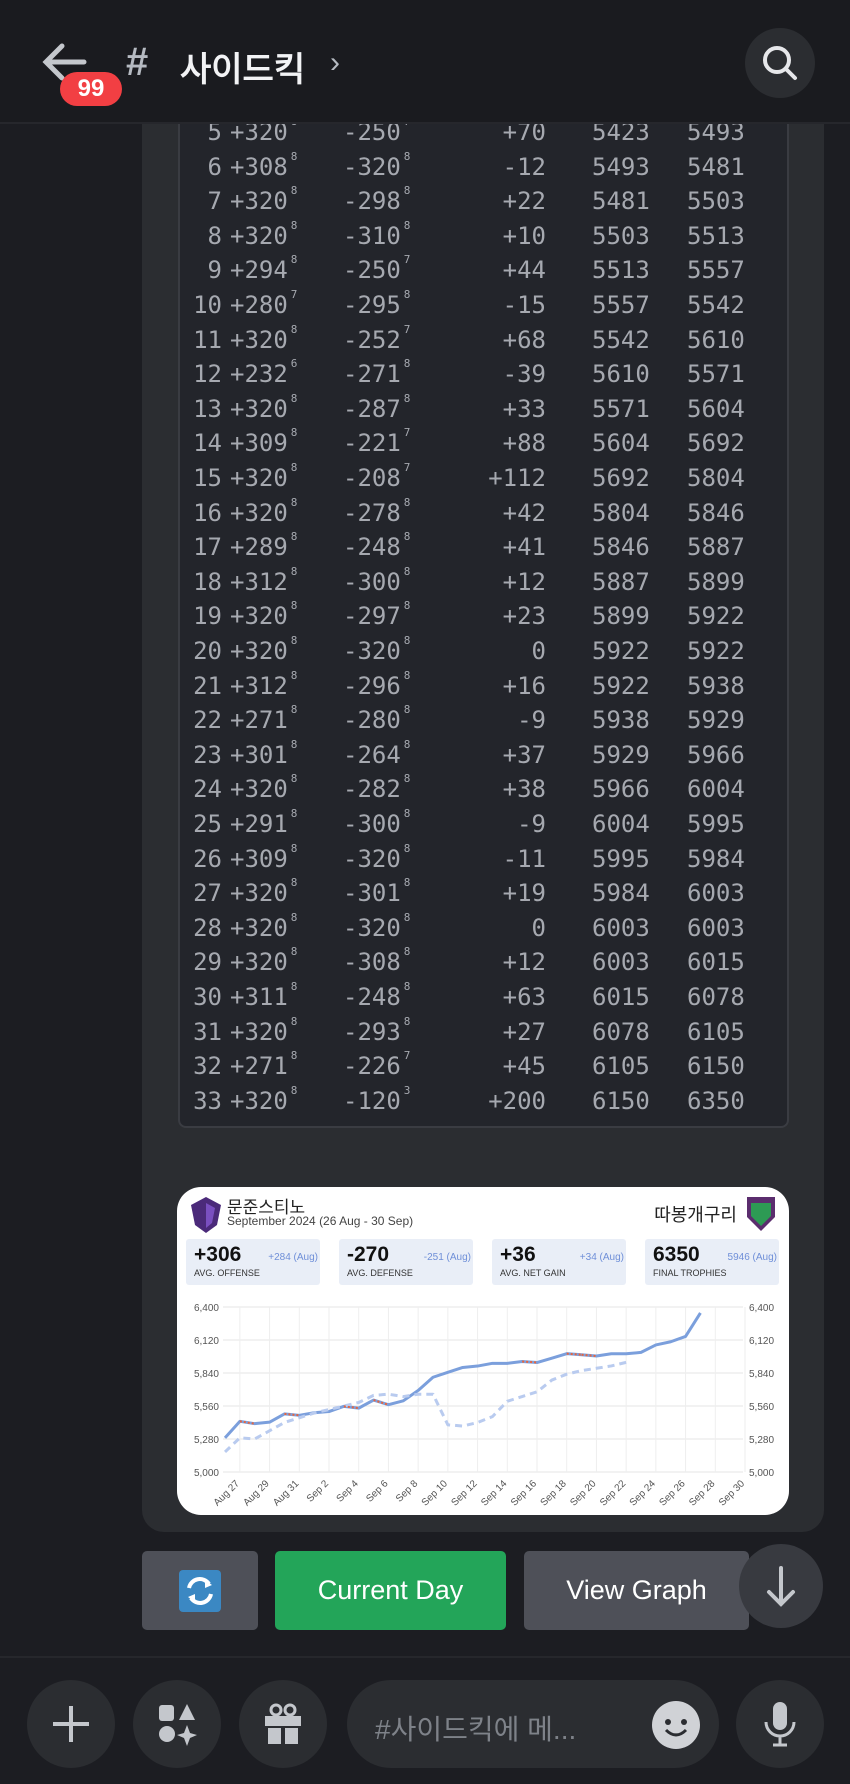 This screenshot has width=850, height=1784. I want to click on gift-button, so click(283, 1724).